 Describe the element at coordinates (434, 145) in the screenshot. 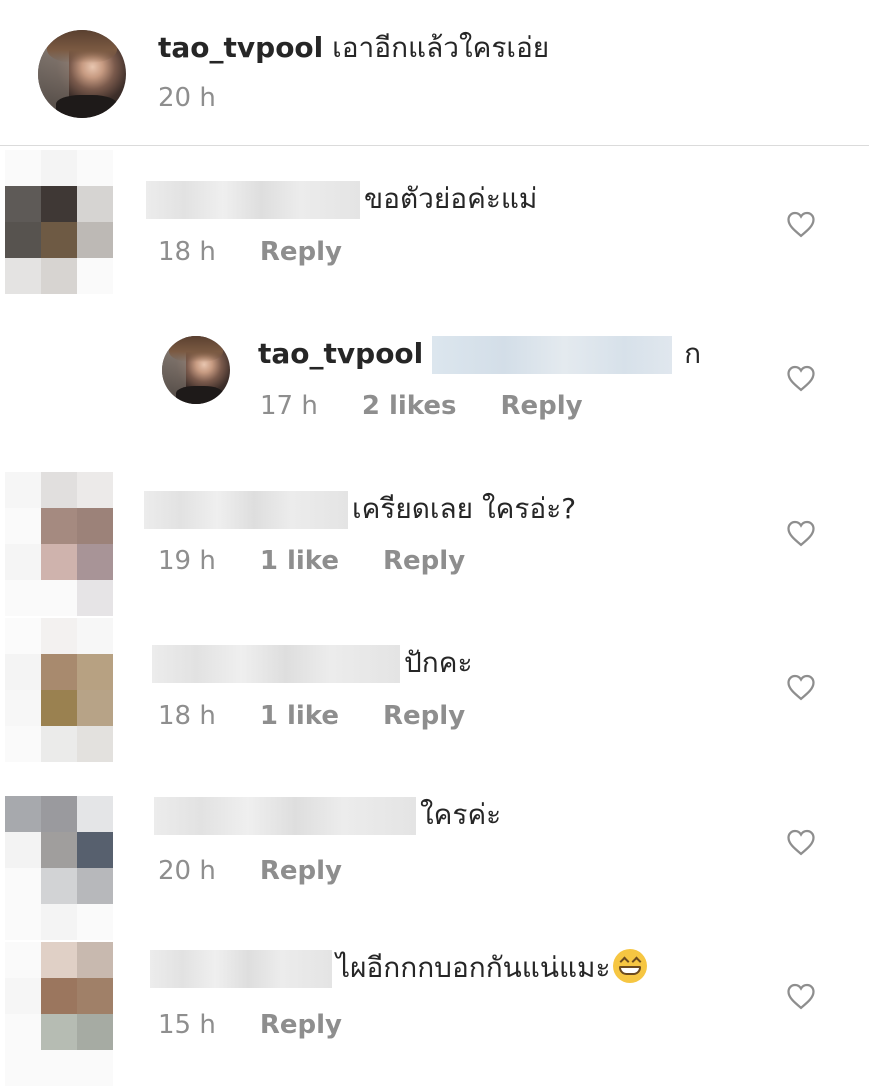

I see `caption-divider` at that location.